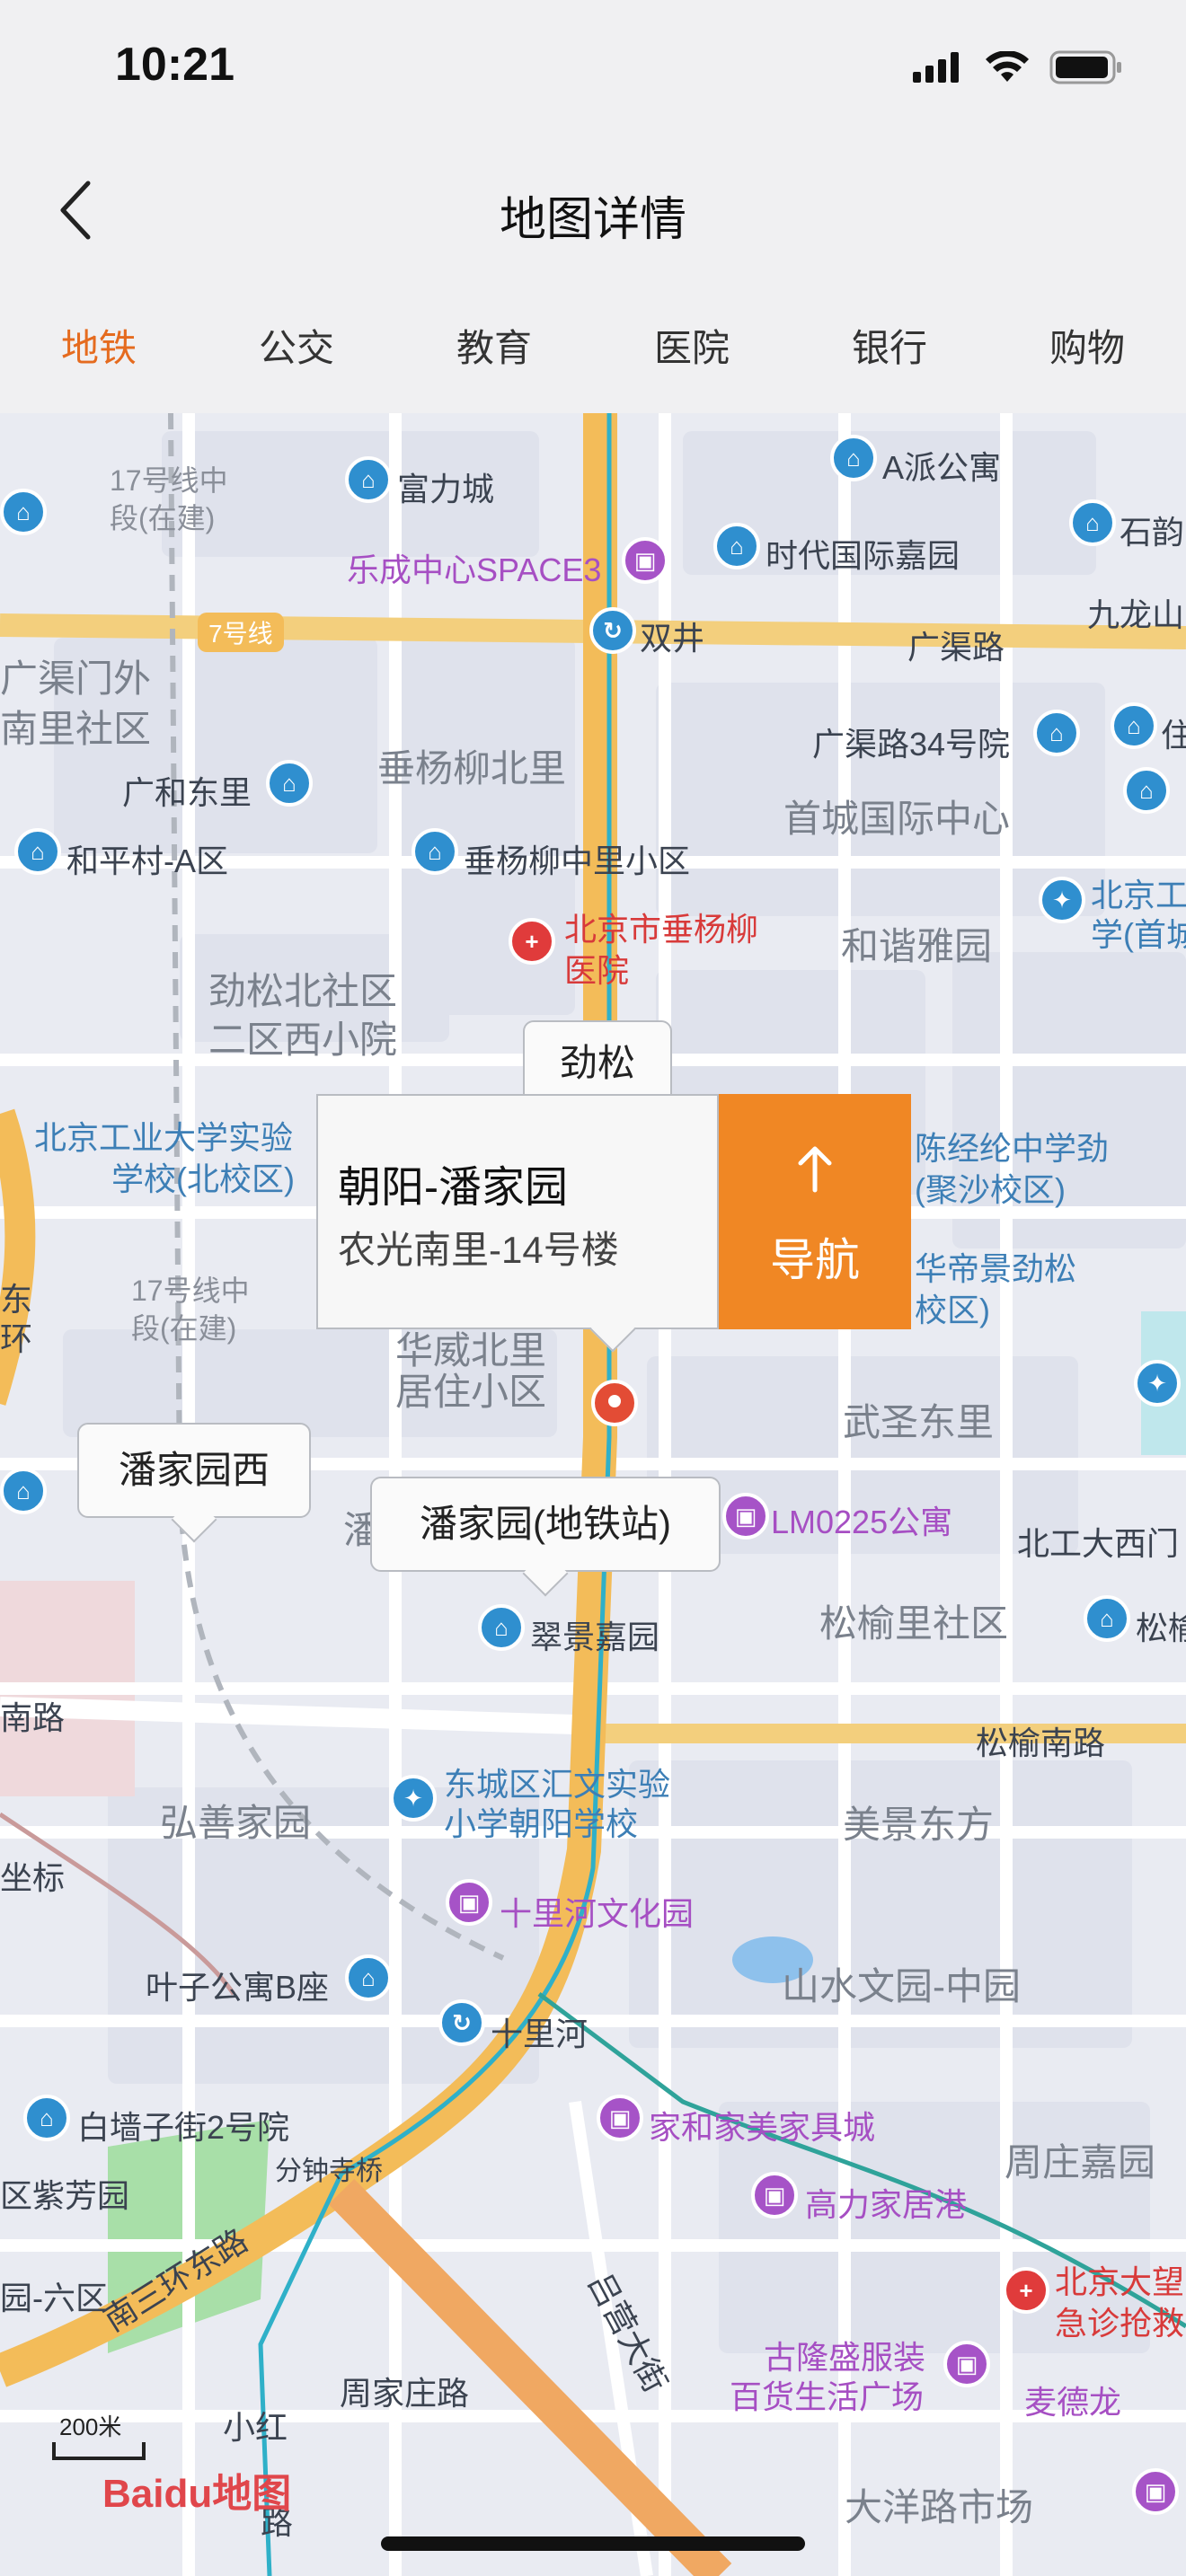 This screenshot has width=1186, height=2576. I want to click on map-label: 南路, so click(33, 1717).